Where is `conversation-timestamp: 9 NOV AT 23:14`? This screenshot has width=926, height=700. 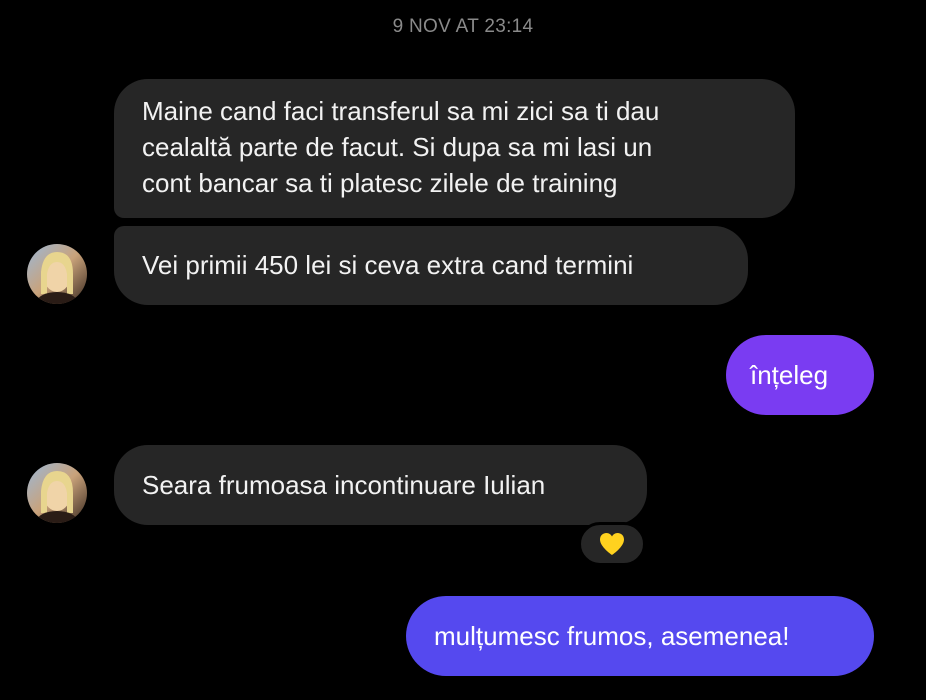
conversation-timestamp: 9 NOV AT 23:14 is located at coordinates (463, 26).